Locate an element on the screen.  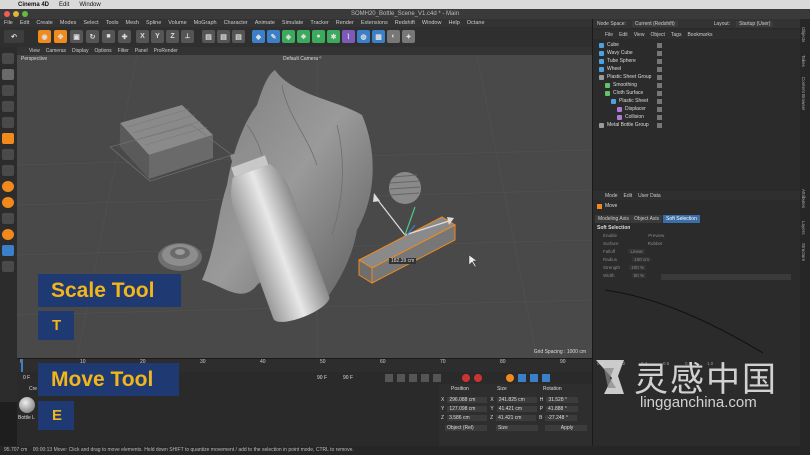
workplane-icon is located at coordinates (8, 218).